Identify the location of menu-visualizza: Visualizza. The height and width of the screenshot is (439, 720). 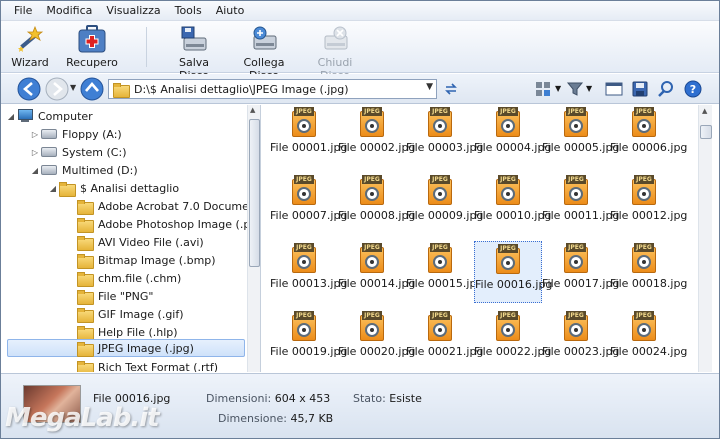
(133, 10).